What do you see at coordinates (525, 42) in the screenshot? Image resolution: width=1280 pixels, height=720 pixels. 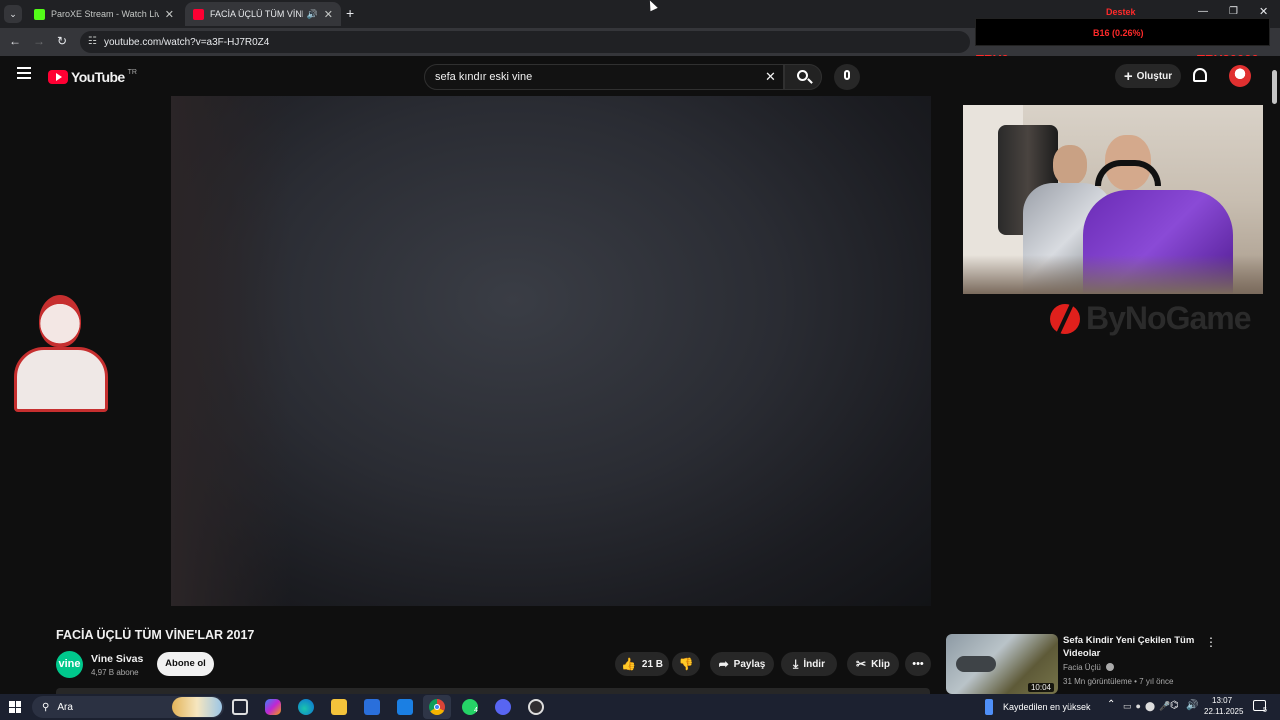 I see `address-bar: ☷ youtube.com/watch?v=a3F-HJ7R0Z4` at bounding box center [525, 42].